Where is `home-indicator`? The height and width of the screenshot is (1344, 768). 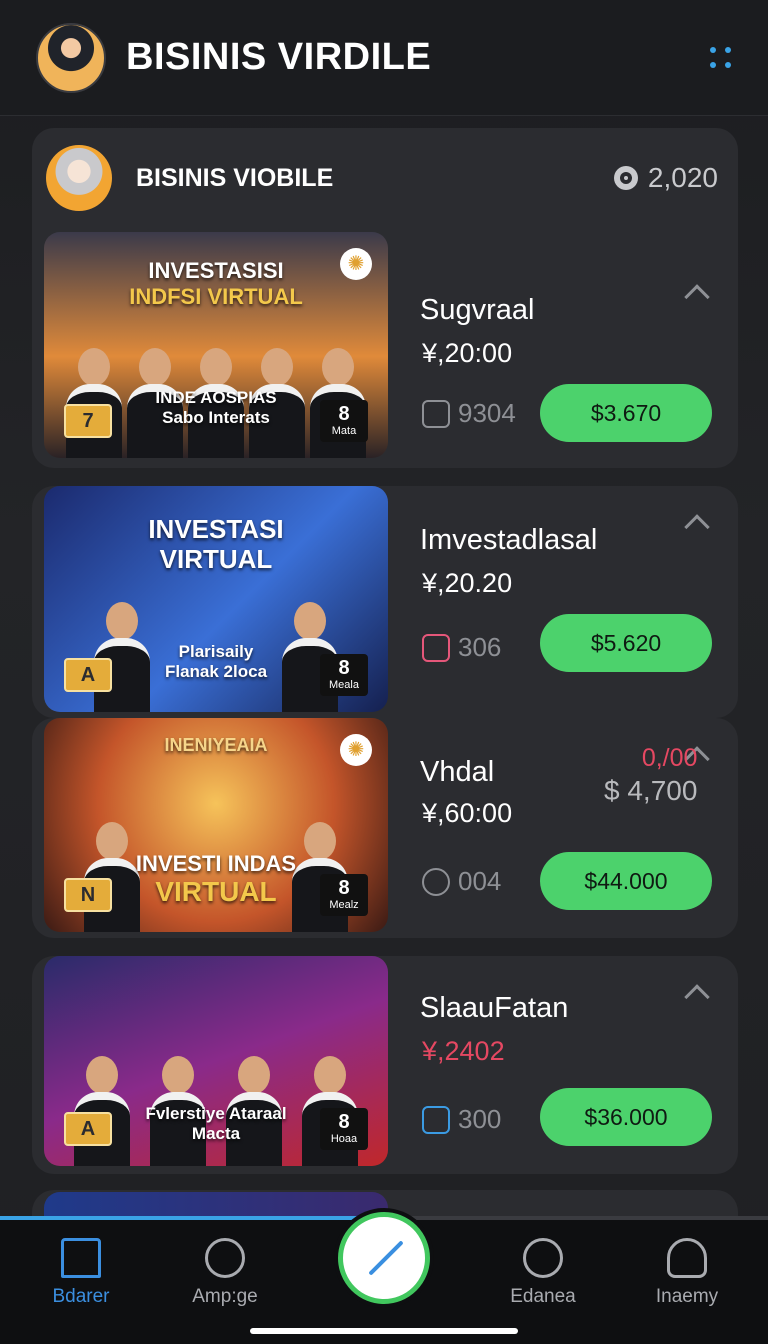
home-indicator is located at coordinates (384, 1331).